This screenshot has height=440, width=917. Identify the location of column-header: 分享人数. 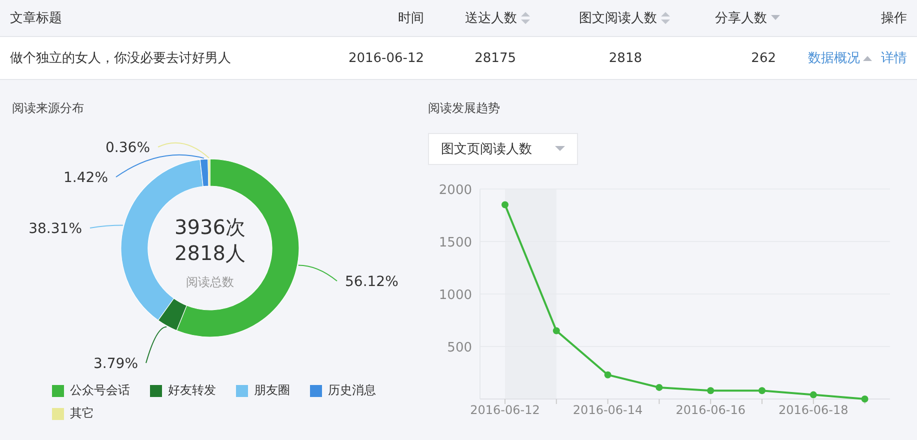
(741, 18).